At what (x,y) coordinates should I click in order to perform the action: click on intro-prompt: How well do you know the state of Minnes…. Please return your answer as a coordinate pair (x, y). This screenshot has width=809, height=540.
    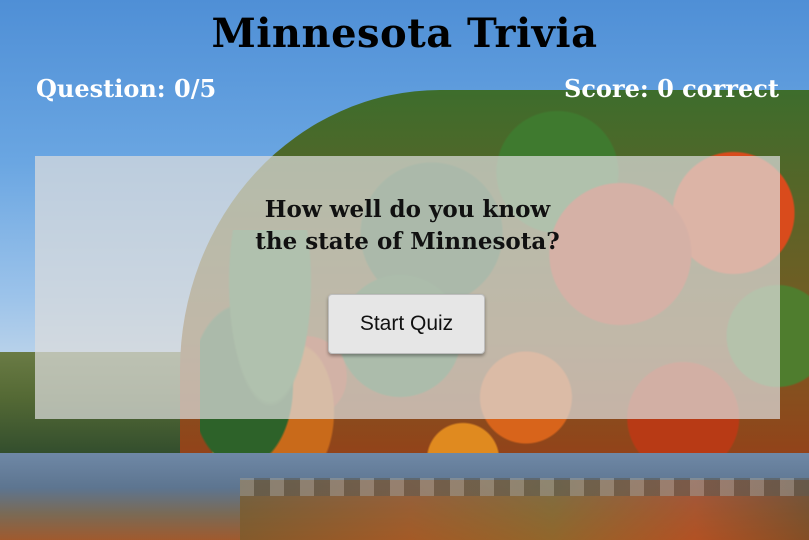
    Looking at the image, I should click on (407, 226).